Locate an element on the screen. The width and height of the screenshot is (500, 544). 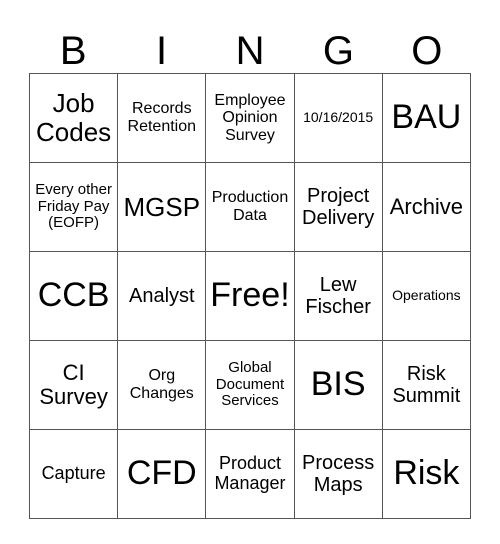
bingo-cell: Production Data is located at coordinates (250, 207).